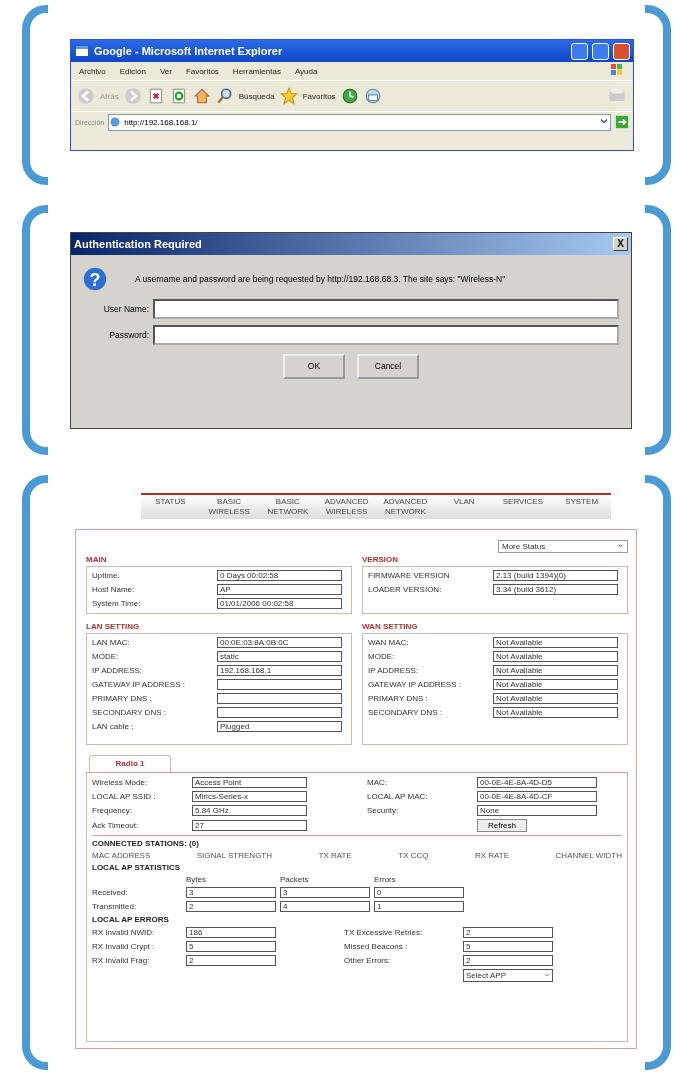  What do you see at coordinates (390, 626) in the screenshot?
I see `section-title: WAN SETTING` at bounding box center [390, 626].